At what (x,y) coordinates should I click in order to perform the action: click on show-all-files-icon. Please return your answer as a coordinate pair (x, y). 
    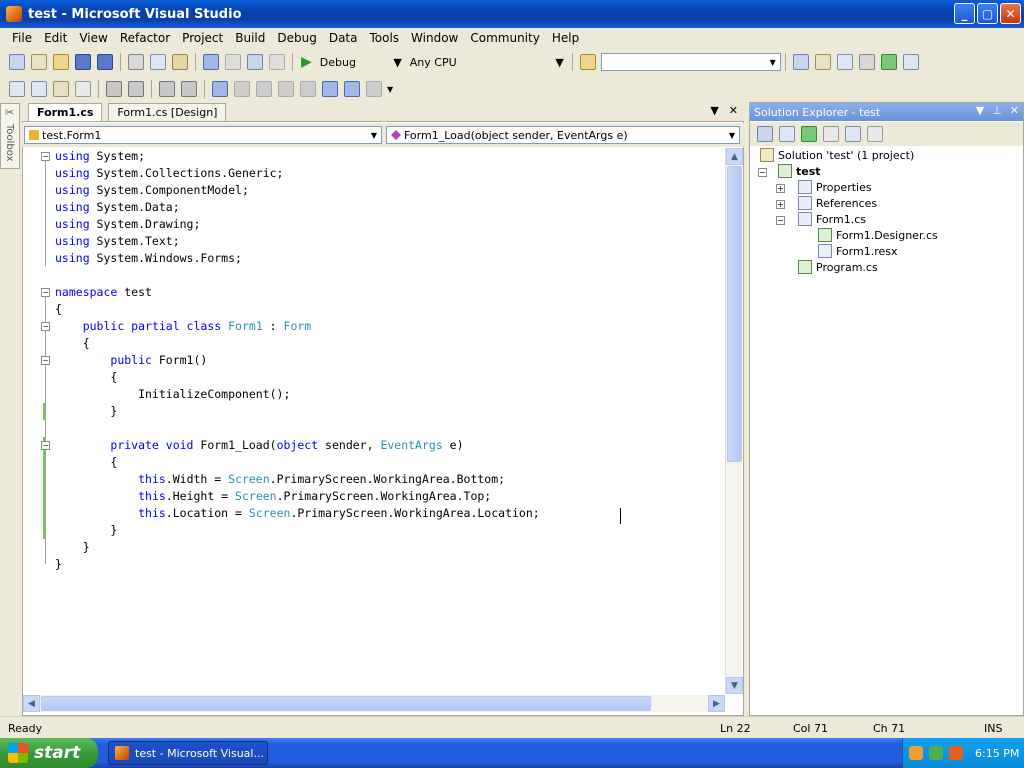
    Looking at the image, I should click on (787, 134).